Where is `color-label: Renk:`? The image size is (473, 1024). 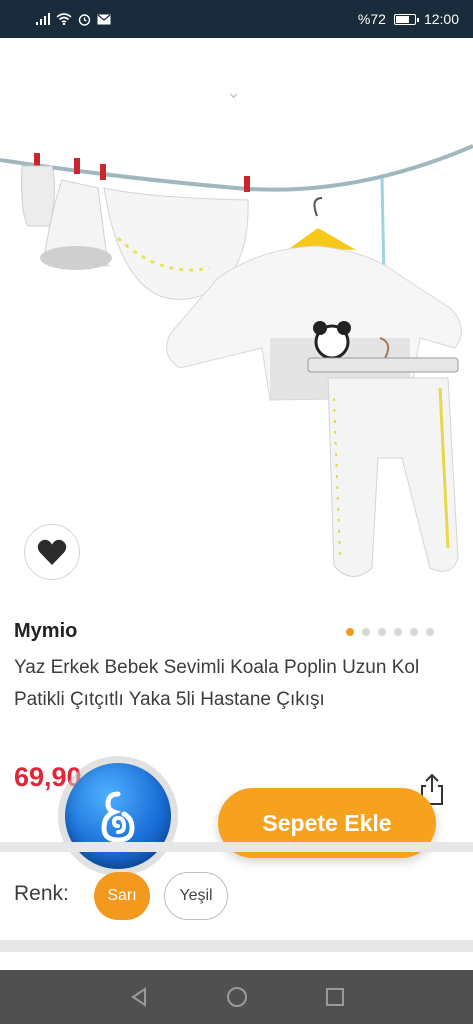
color-label: Renk: is located at coordinates (41, 893).